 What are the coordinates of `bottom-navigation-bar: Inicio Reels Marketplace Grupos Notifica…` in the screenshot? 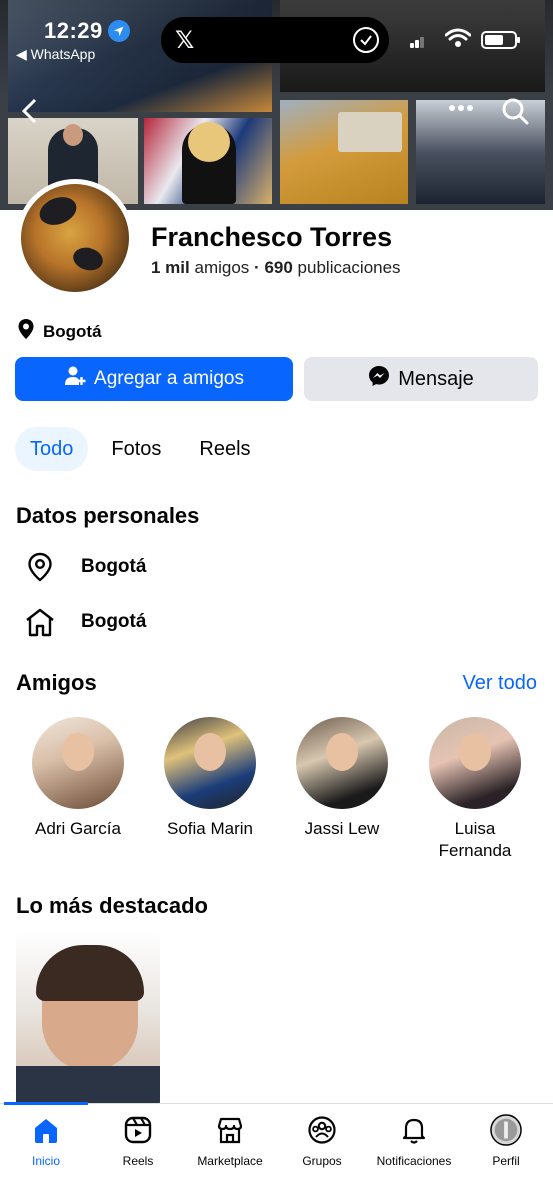 It's located at (276, 1151).